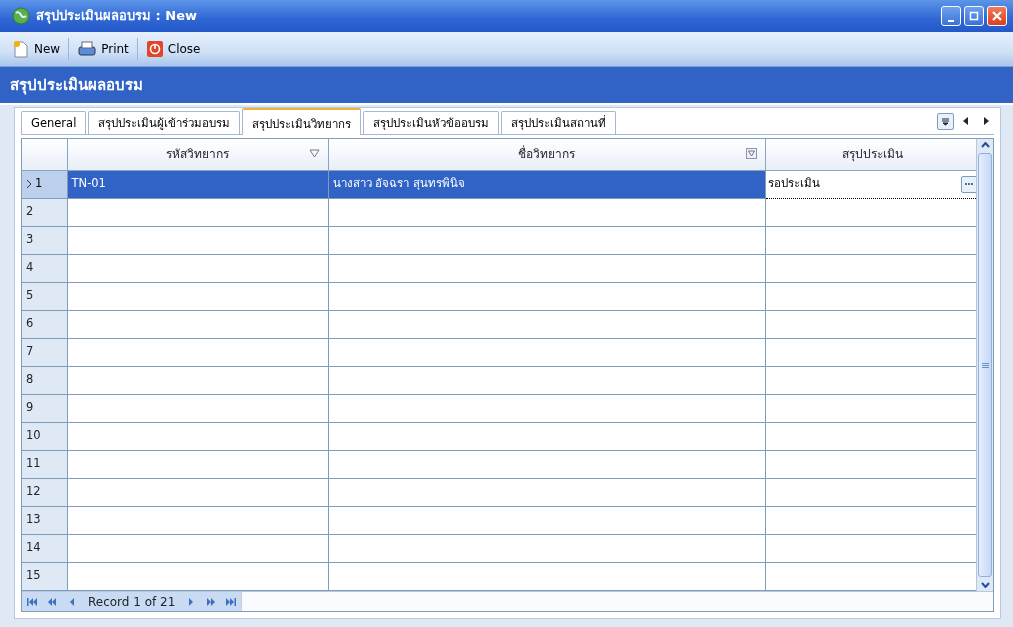  I want to click on row-header: 6, so click(44, 324).